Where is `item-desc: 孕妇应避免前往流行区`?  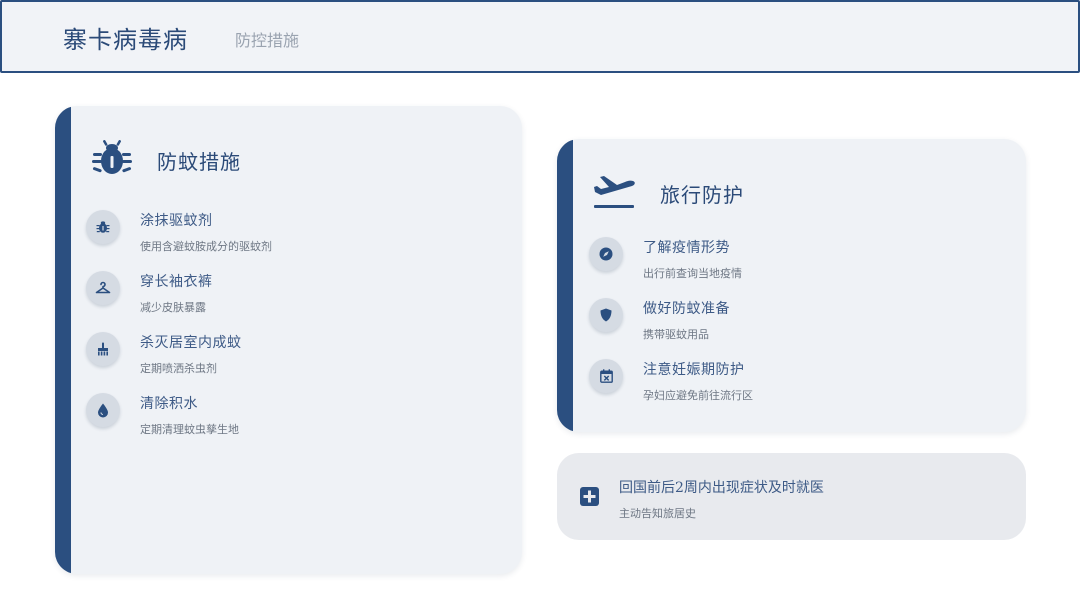
item-desc: 孕妇应避免前往流行区 is located at coordinates (698, 395).